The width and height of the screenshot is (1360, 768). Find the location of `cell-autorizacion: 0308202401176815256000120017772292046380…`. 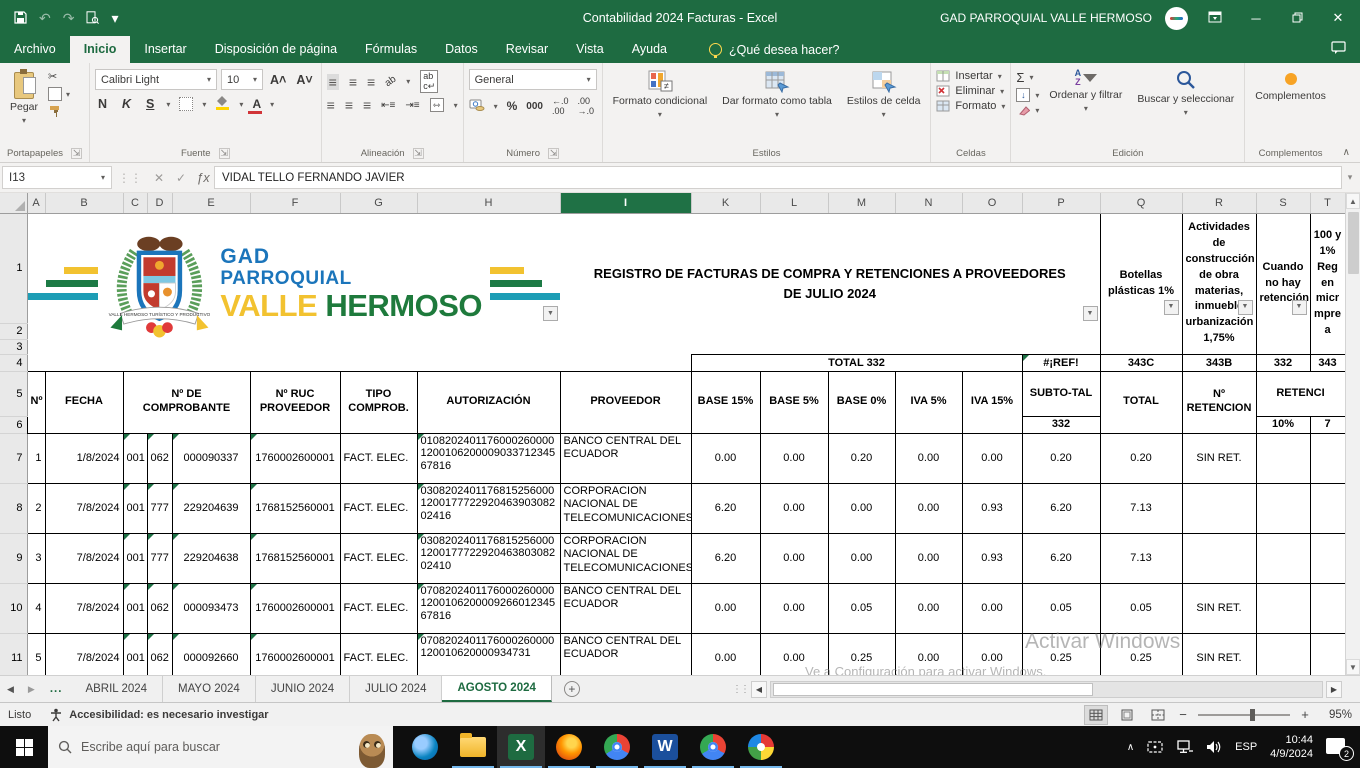

cell-autorizacion: 0308202401176815256000120017772292046380… is located at coordinates (488, 558).